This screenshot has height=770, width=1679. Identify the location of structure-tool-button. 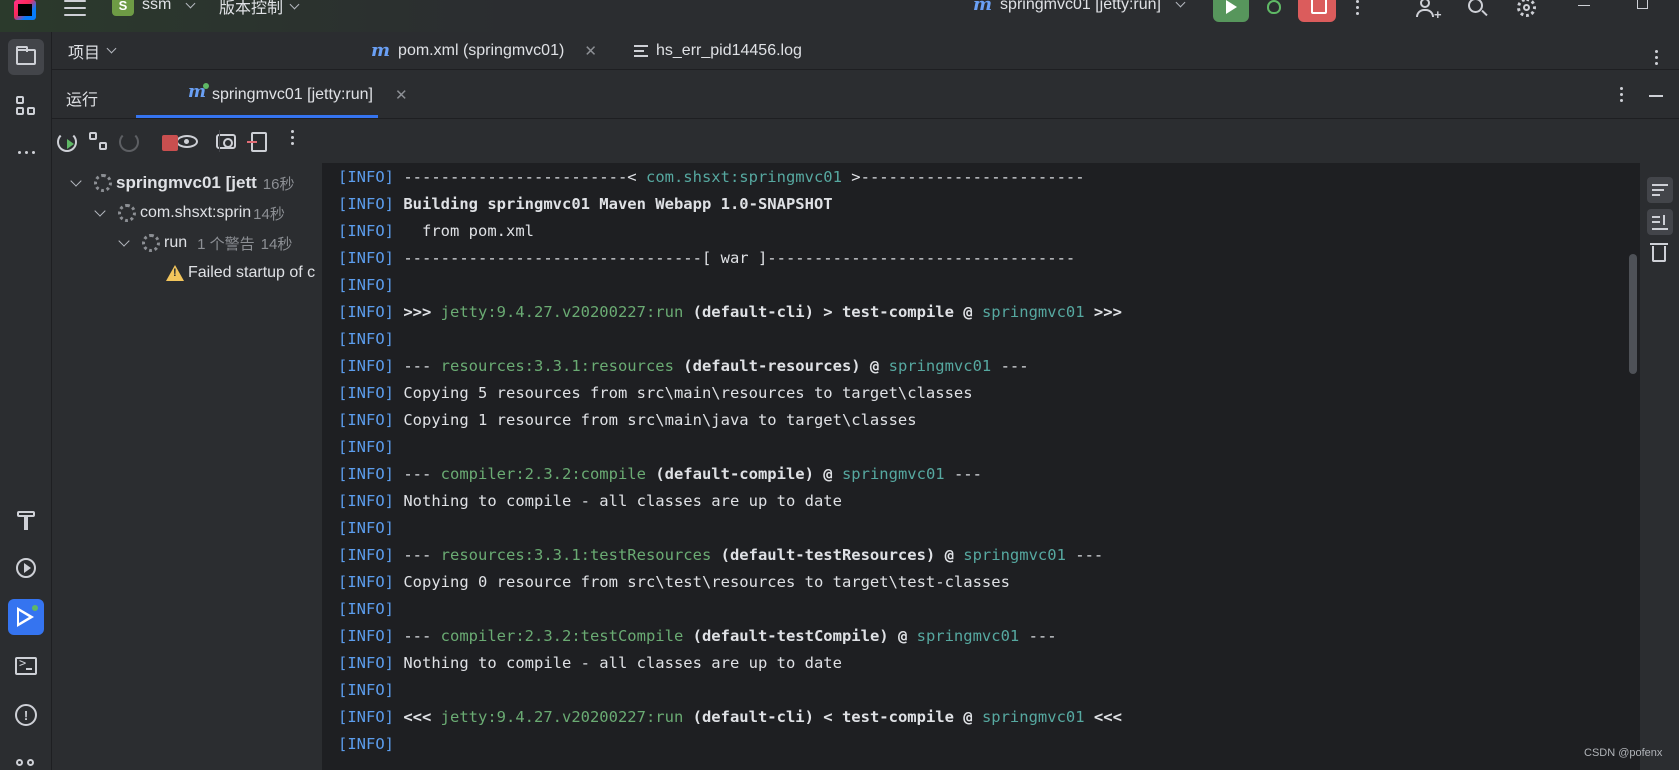
(26, 106).